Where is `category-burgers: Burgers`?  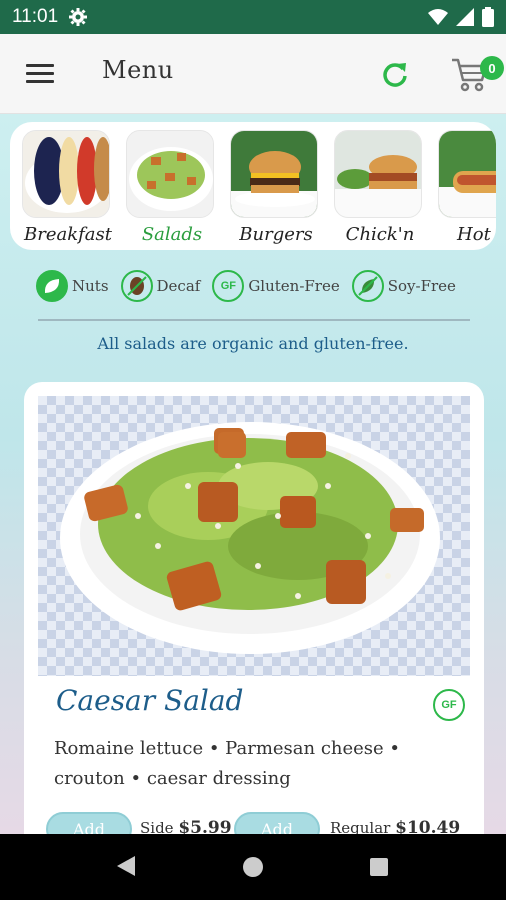
category-burgers: Burgers is located at coordinates (276, 187).